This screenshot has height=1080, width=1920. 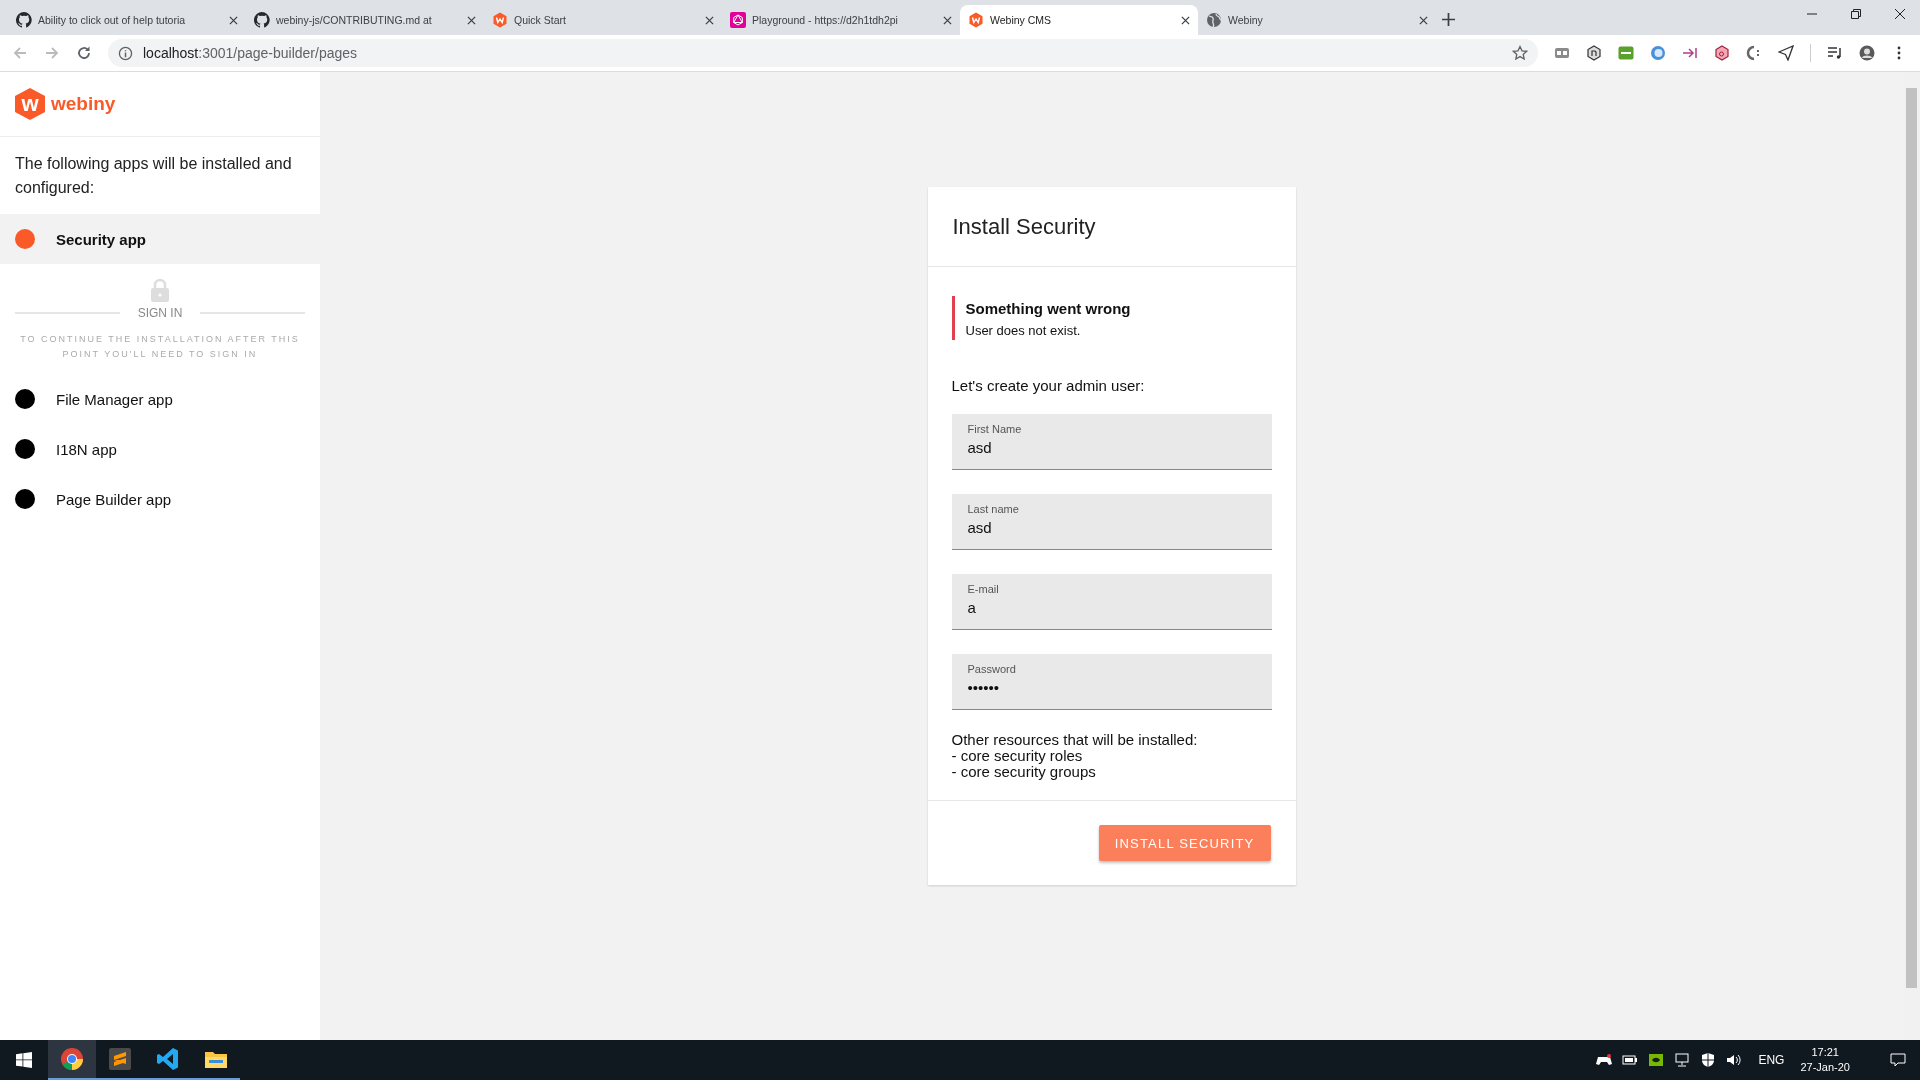 I want to click on alert-title: Something went wrong, so click(x=1048, y=308).